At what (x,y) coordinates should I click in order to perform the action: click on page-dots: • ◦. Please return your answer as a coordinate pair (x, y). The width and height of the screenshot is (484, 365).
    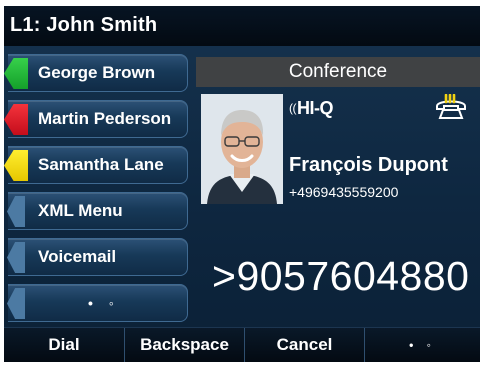
    Looking at the image, I should click on (104, 303).